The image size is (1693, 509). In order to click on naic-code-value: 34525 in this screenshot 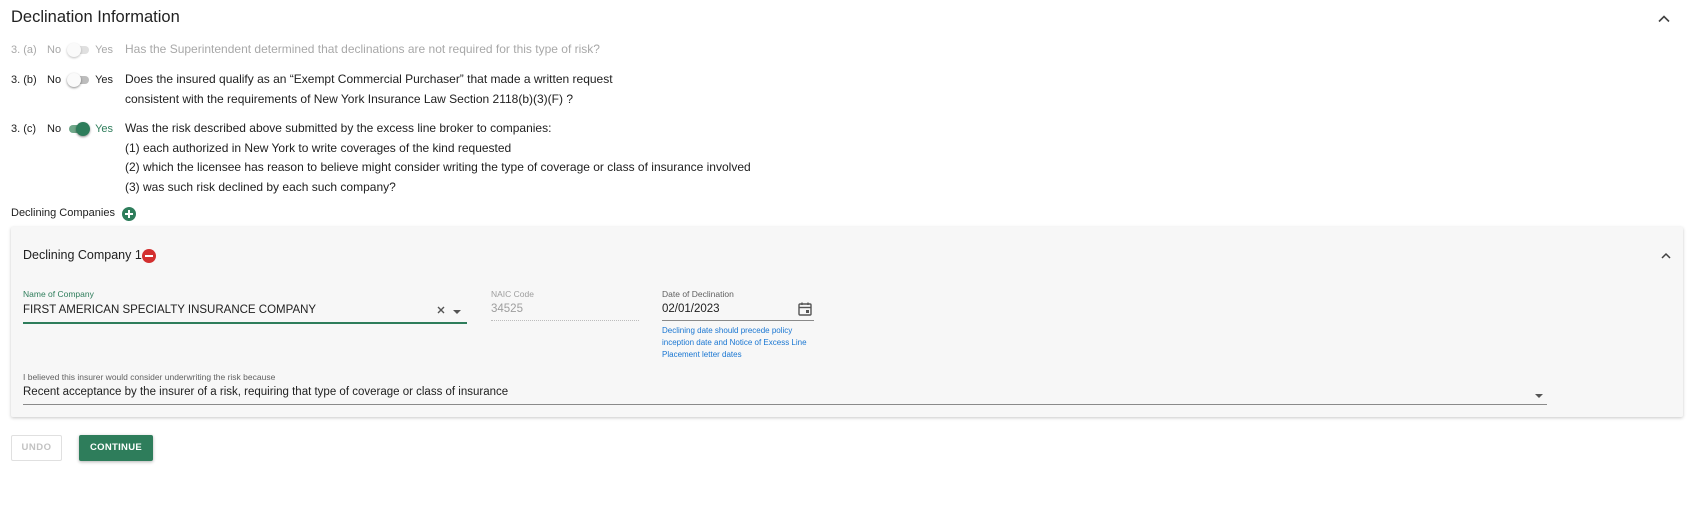, I will do `click(507, 309)`.